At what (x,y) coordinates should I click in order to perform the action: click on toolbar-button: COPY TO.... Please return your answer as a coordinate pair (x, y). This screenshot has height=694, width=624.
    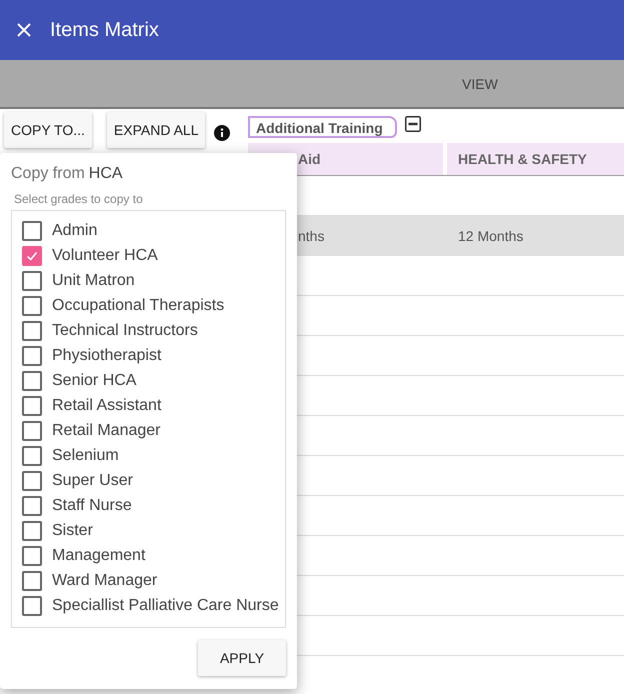
    Looking at the image, I should click on (48, 130).